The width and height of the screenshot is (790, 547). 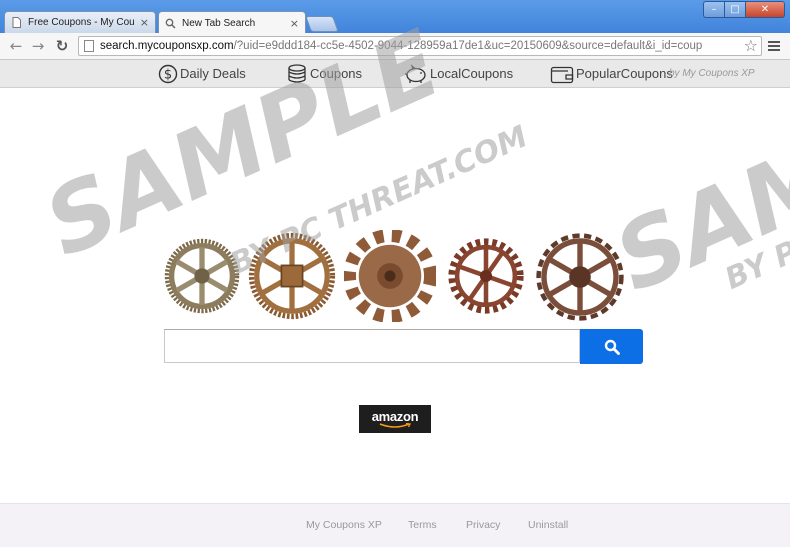 I want to click on minimize-button: –, so click(x=713, y=9).